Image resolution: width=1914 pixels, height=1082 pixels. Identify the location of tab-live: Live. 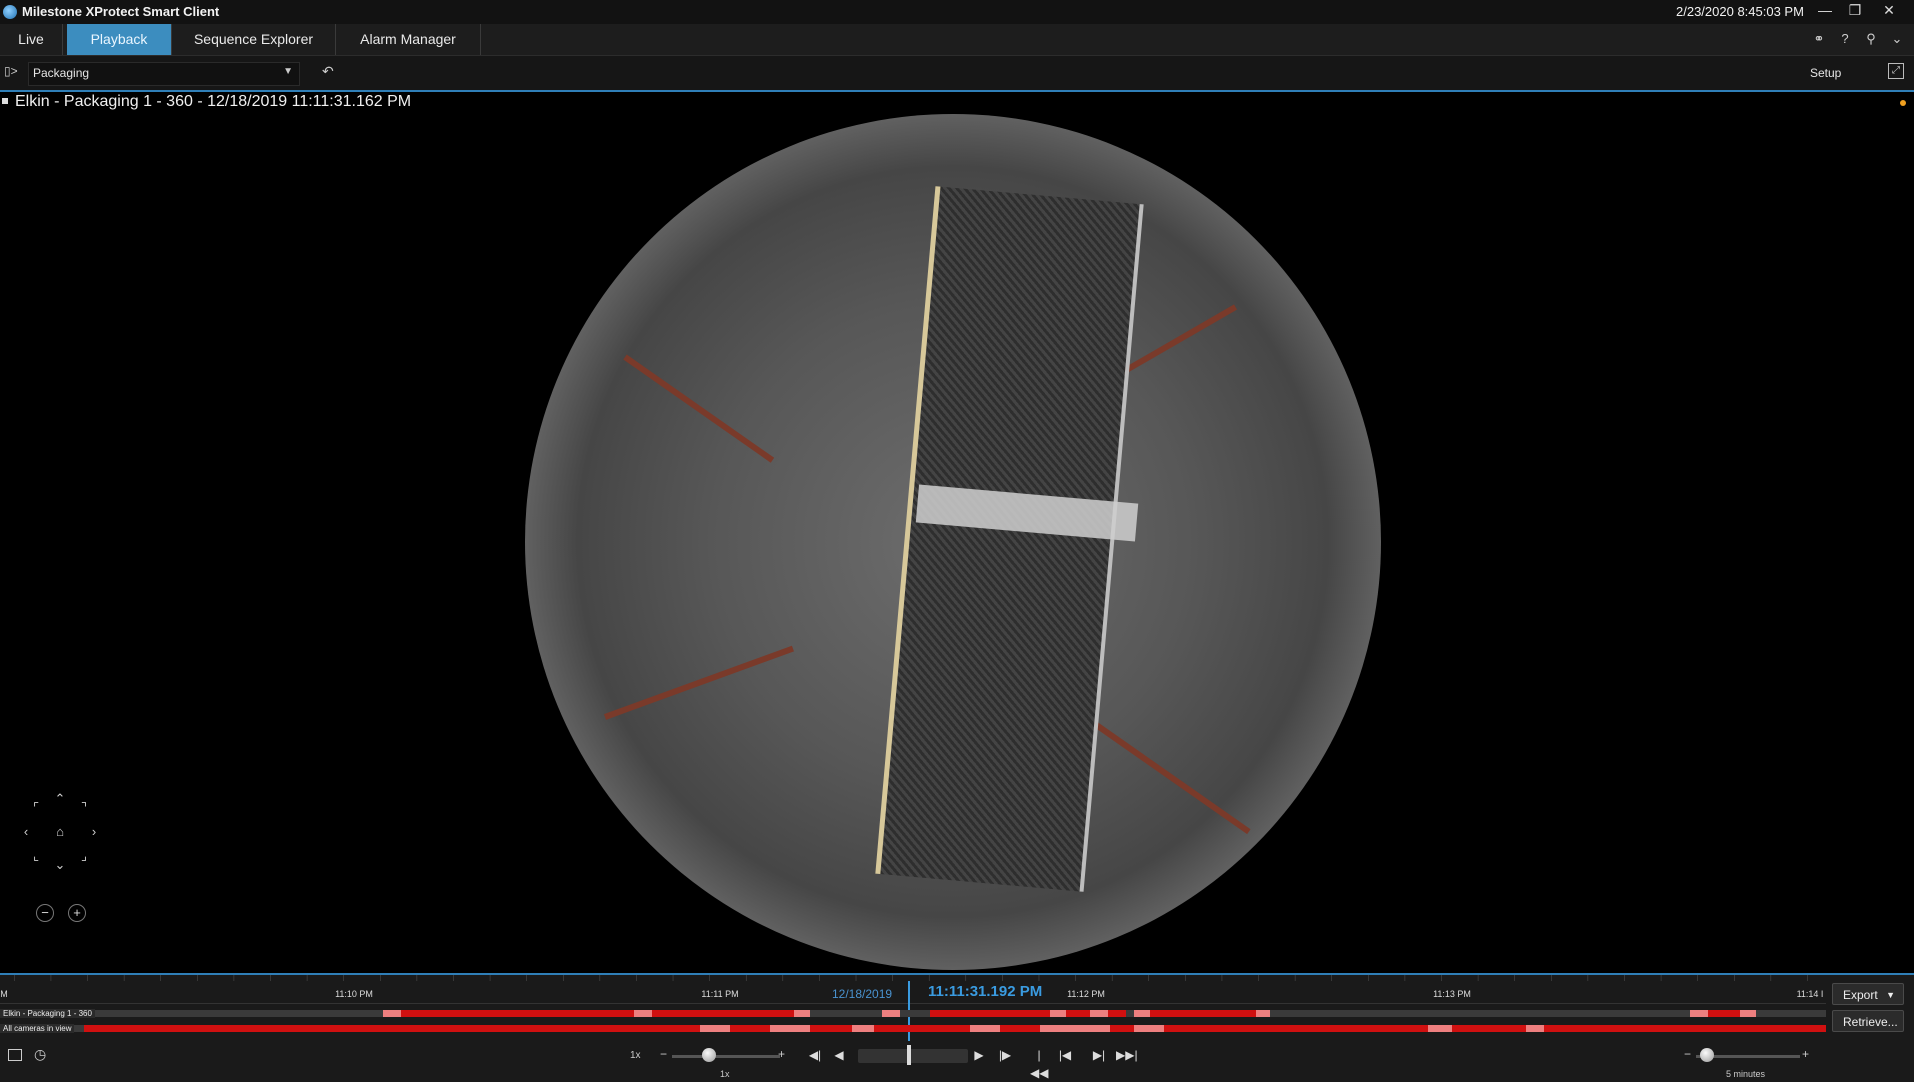
(31, 39).